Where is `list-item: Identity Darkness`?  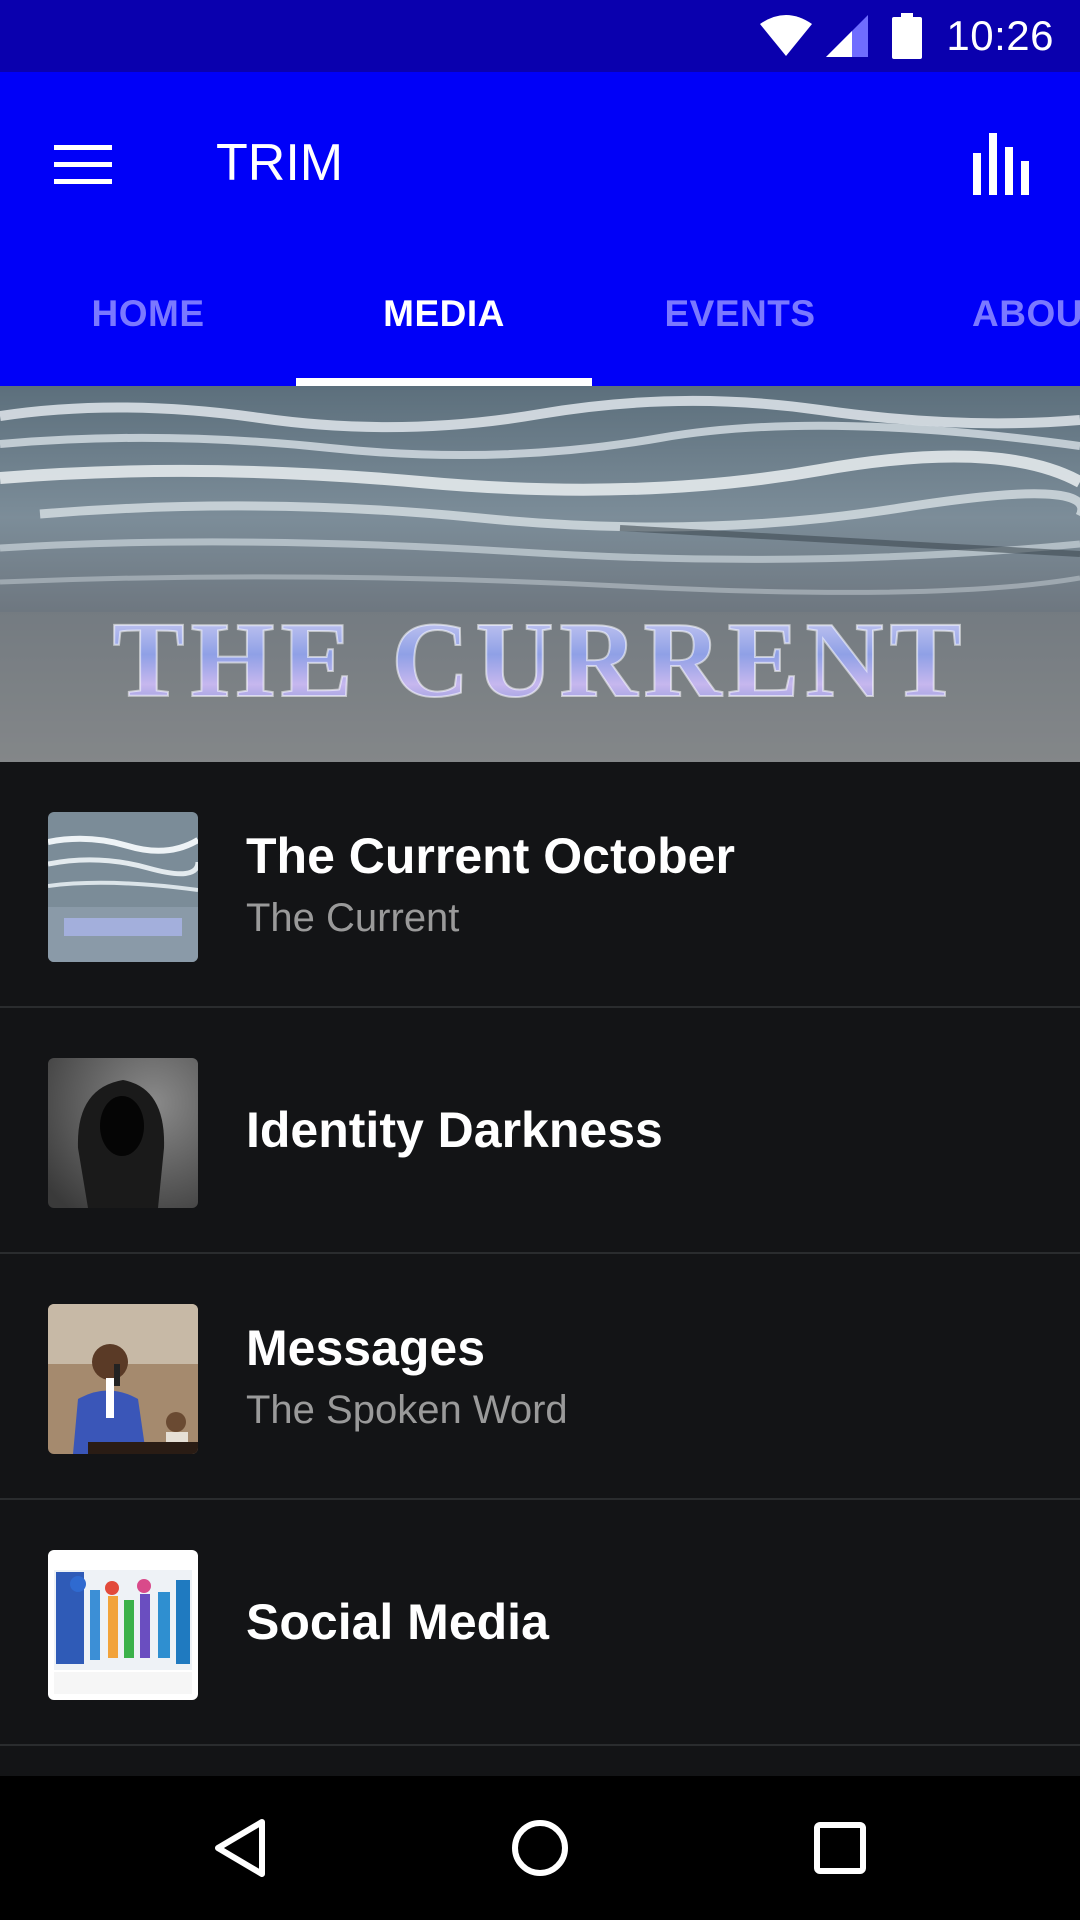
list-item: Identity Darkness is located at coordinates (540, 1131).